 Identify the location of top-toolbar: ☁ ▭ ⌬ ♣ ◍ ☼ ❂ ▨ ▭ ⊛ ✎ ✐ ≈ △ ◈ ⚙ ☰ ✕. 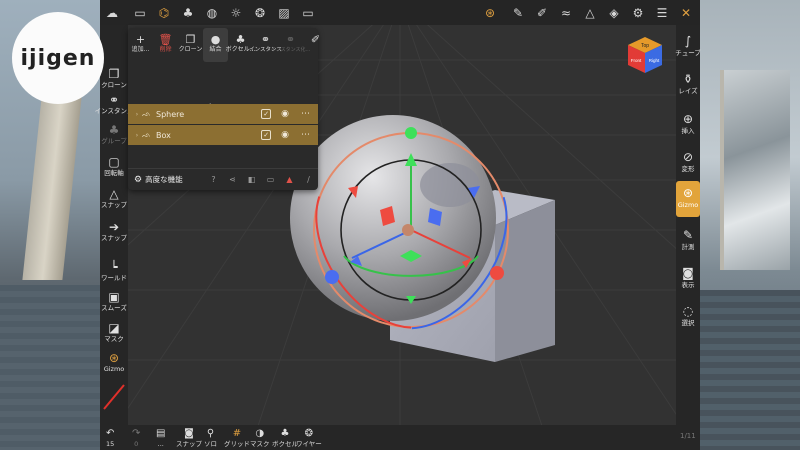
(400, 12).